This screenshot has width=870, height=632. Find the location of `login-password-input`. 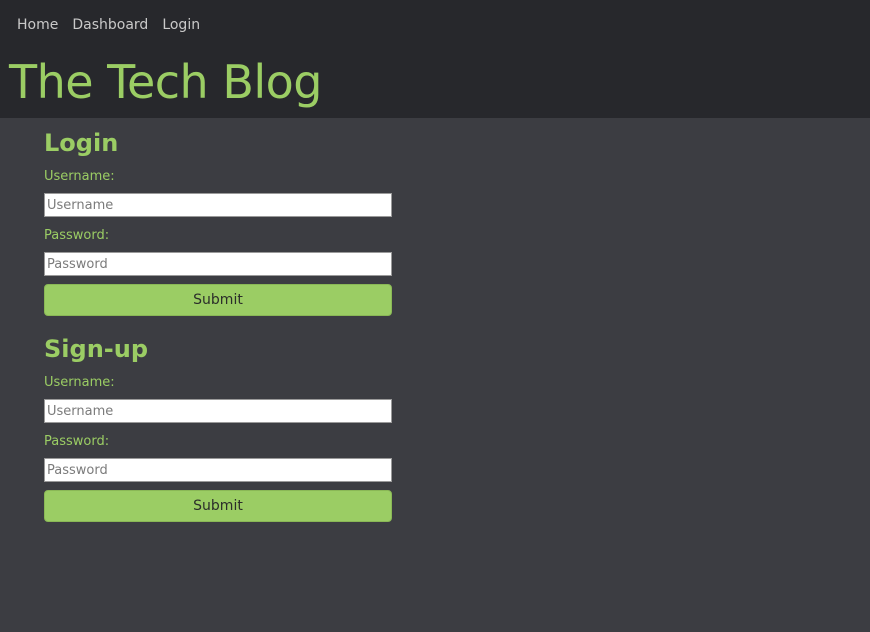

login-password-input is located at coordinates (218, 264).